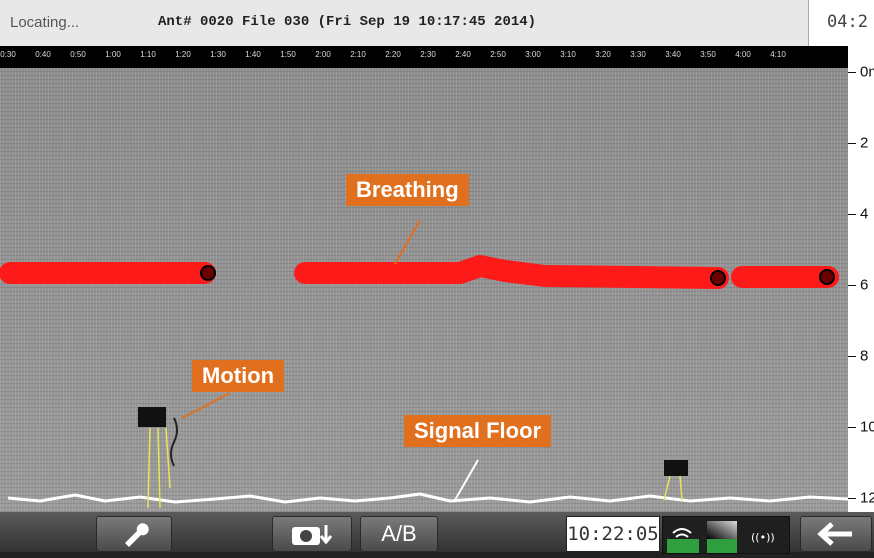  I want to click on time-tick: 0:30, so click(8, 54).